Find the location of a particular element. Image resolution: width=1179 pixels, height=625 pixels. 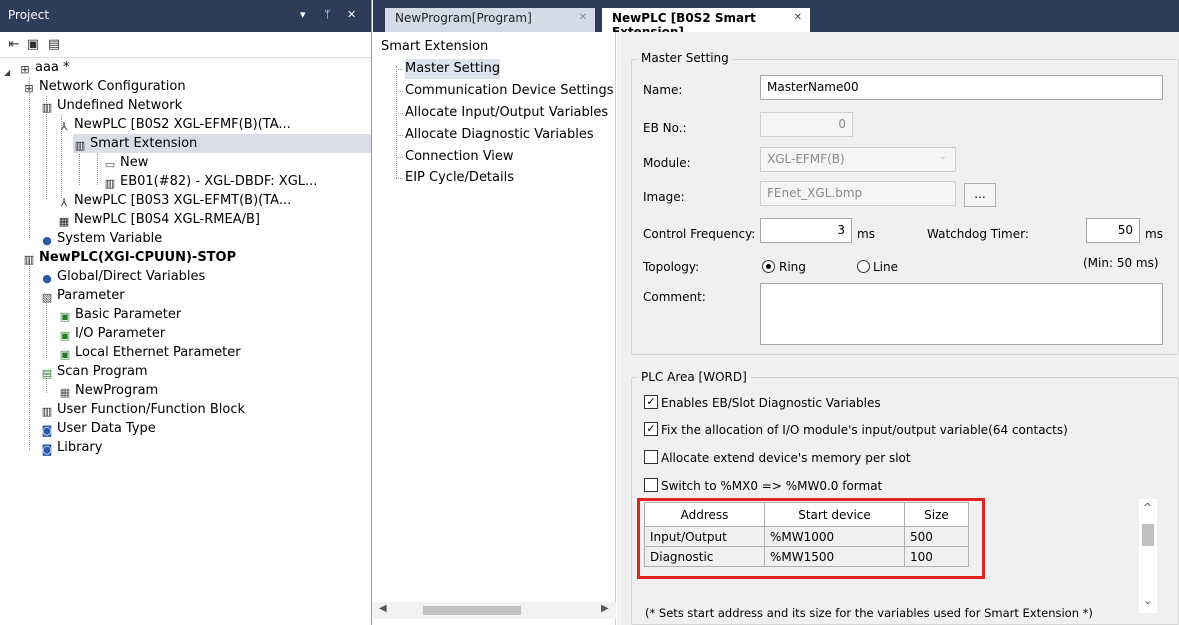

checkbox-extend-memory-label: Allocate extend device's memory per slot is located at coordinates (786, 458).